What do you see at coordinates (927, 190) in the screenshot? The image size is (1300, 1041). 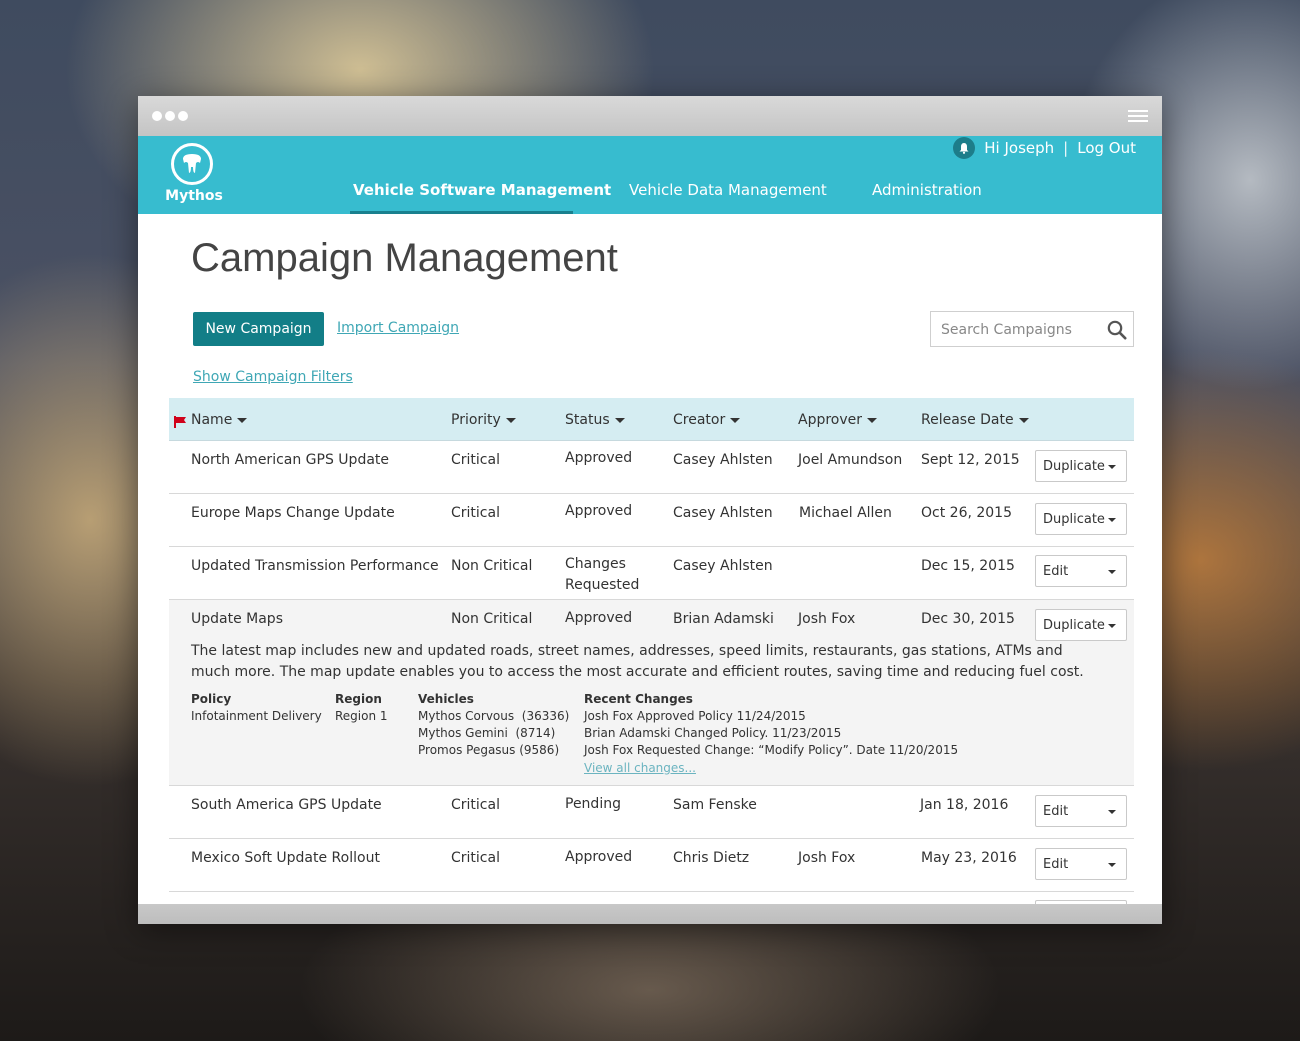 I see `nav-administration: Administration` at bounding box center [927, 190].